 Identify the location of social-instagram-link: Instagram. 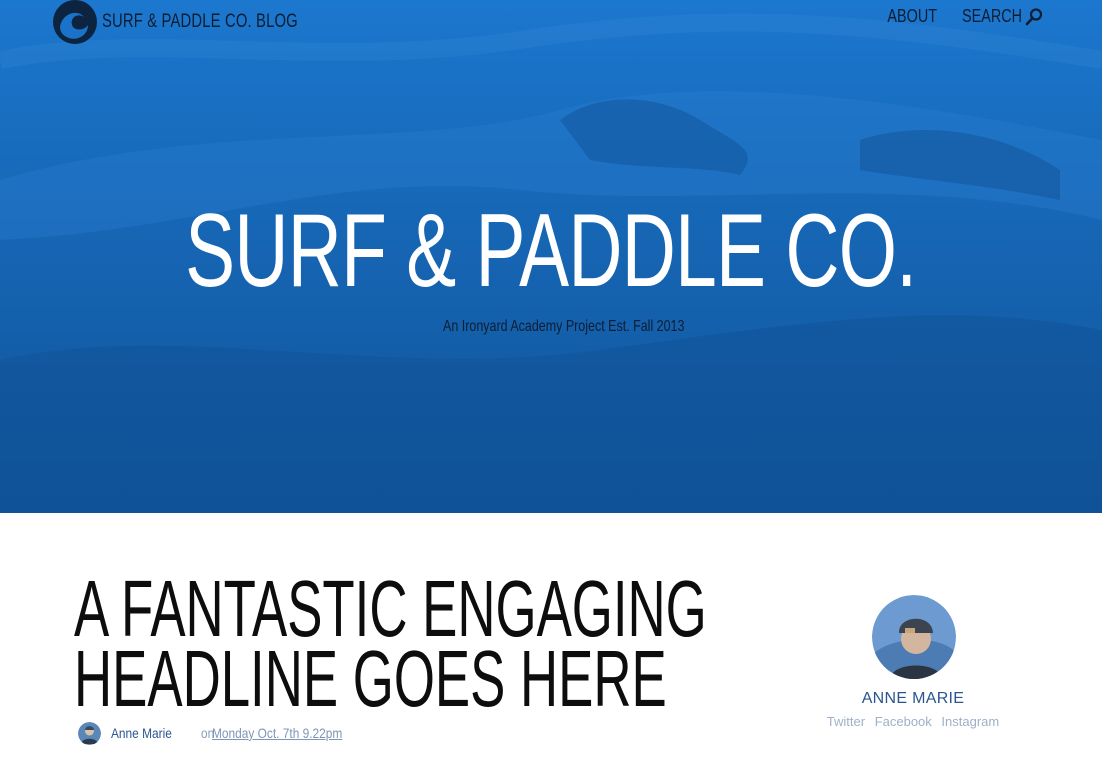
(970, 721).